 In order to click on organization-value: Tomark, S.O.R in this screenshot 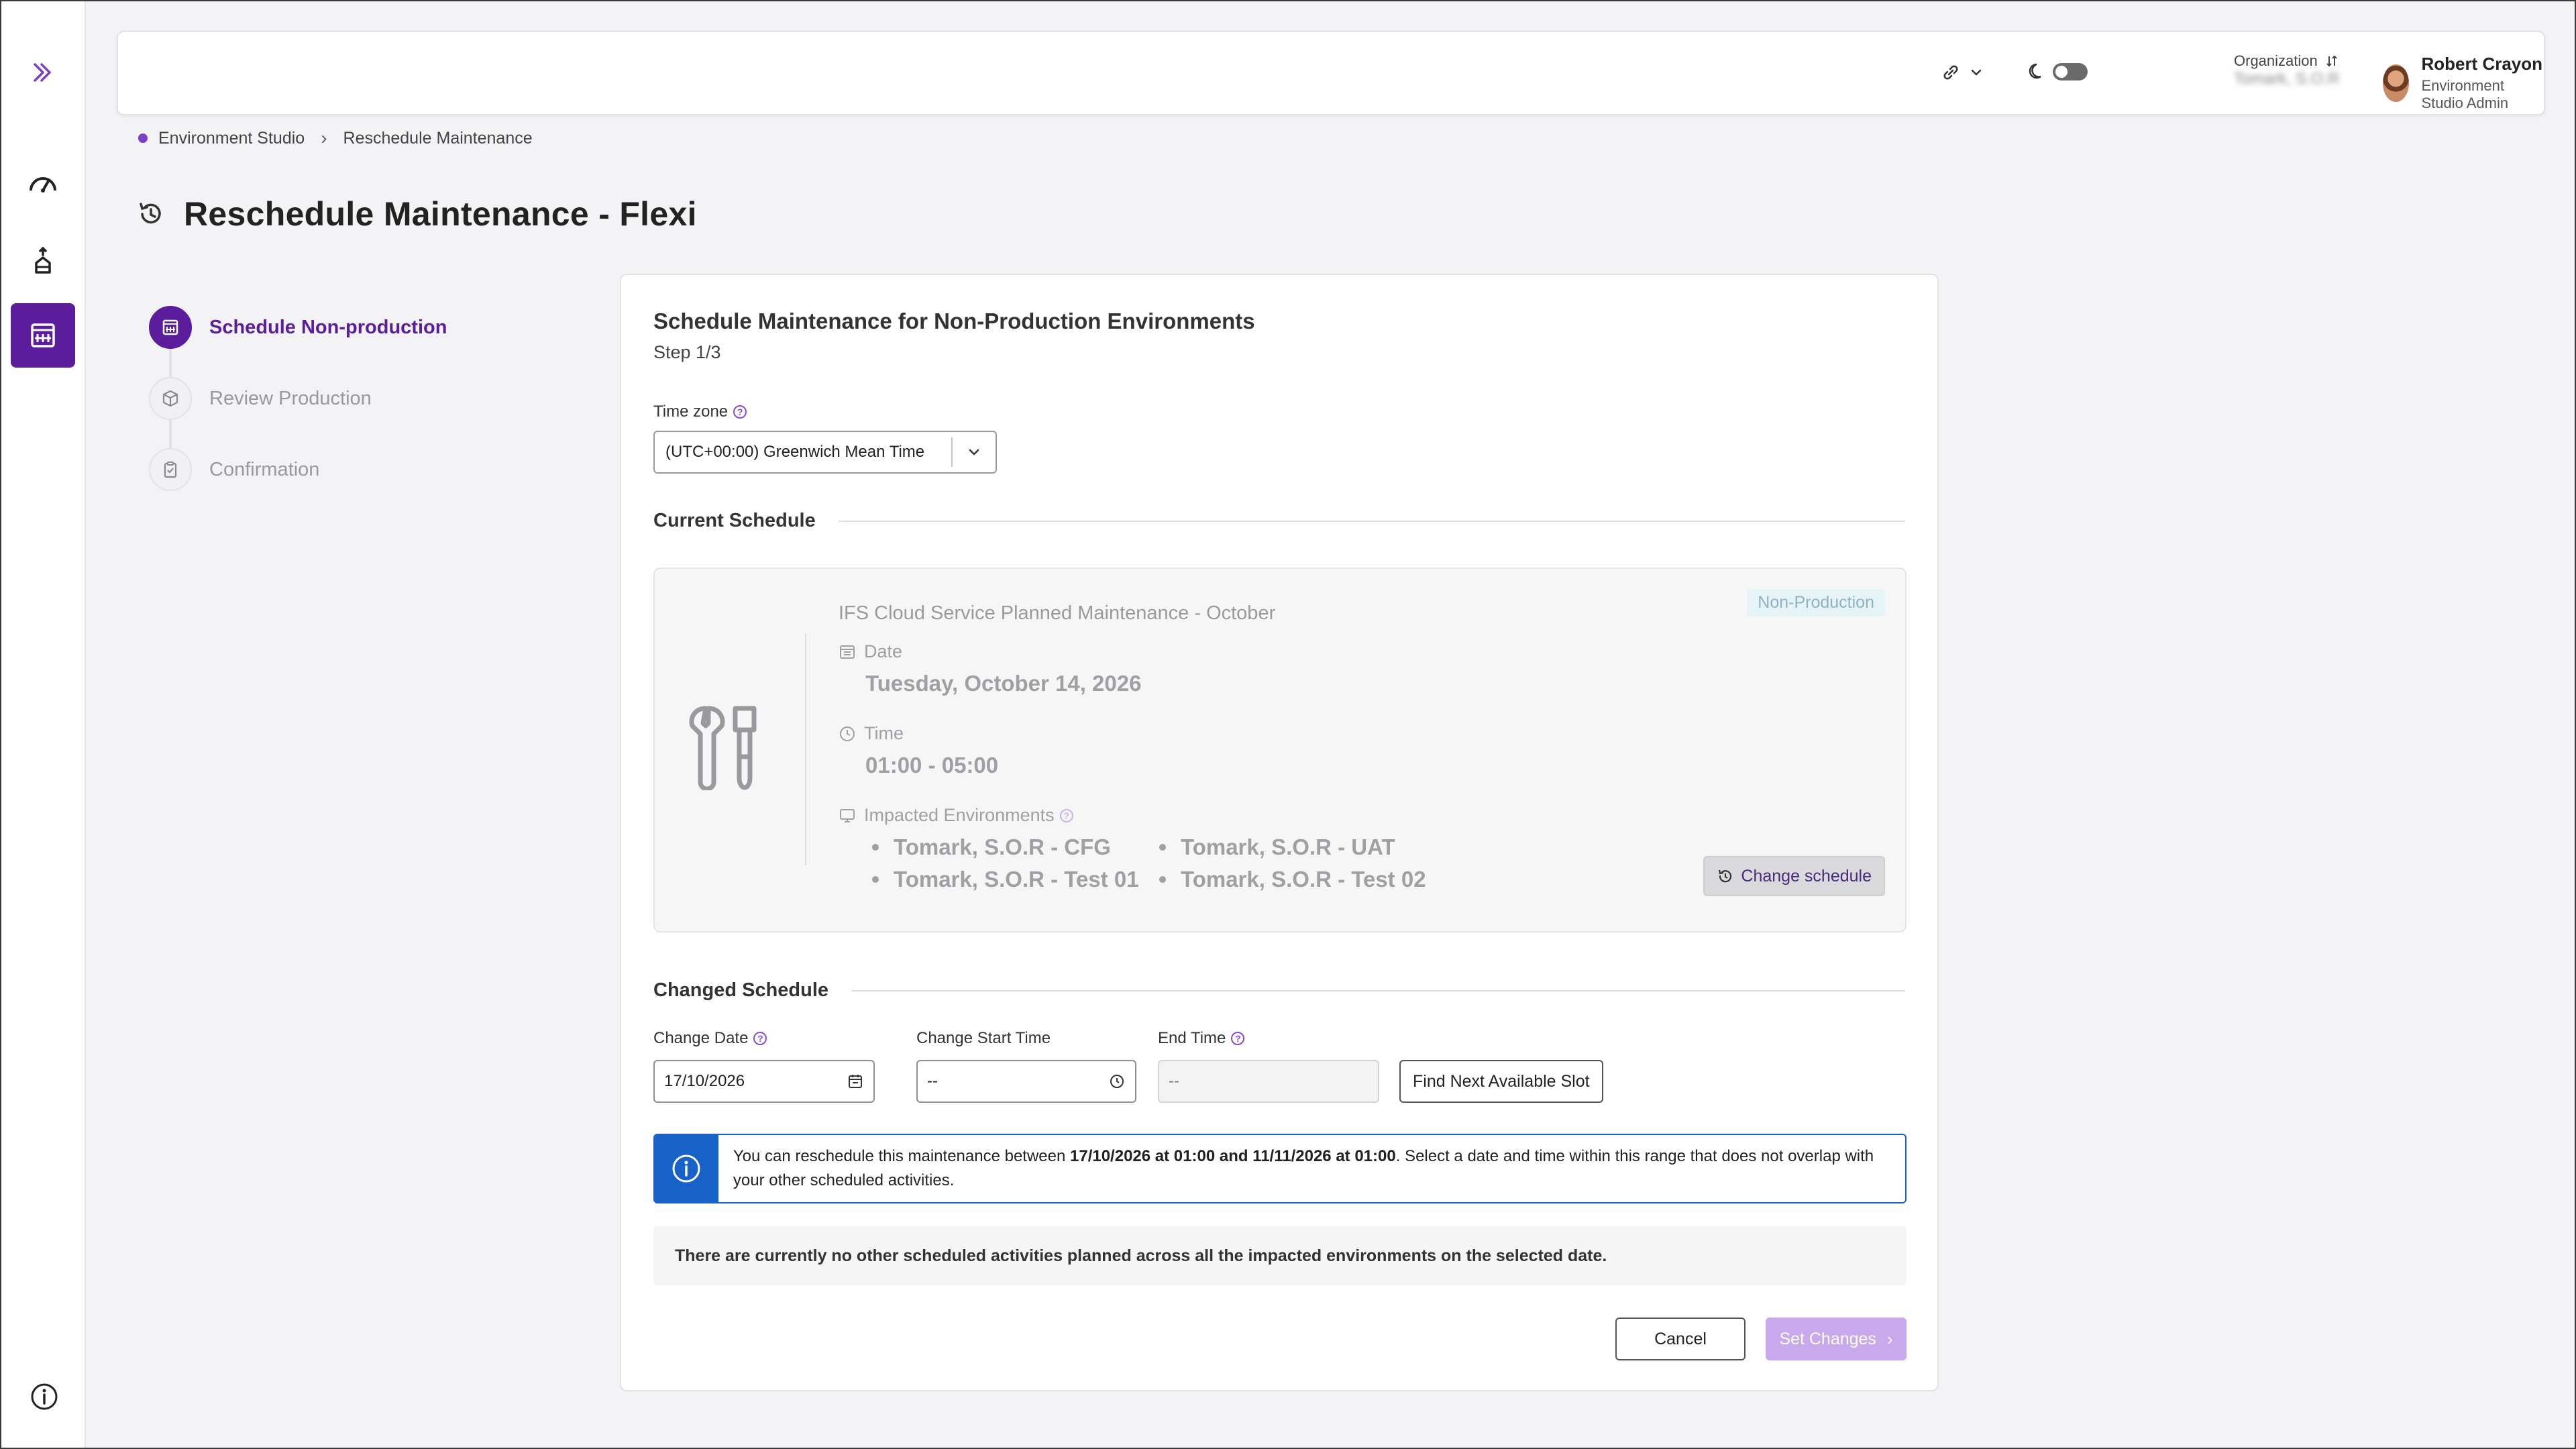, I will do `click(2287, 79)`.